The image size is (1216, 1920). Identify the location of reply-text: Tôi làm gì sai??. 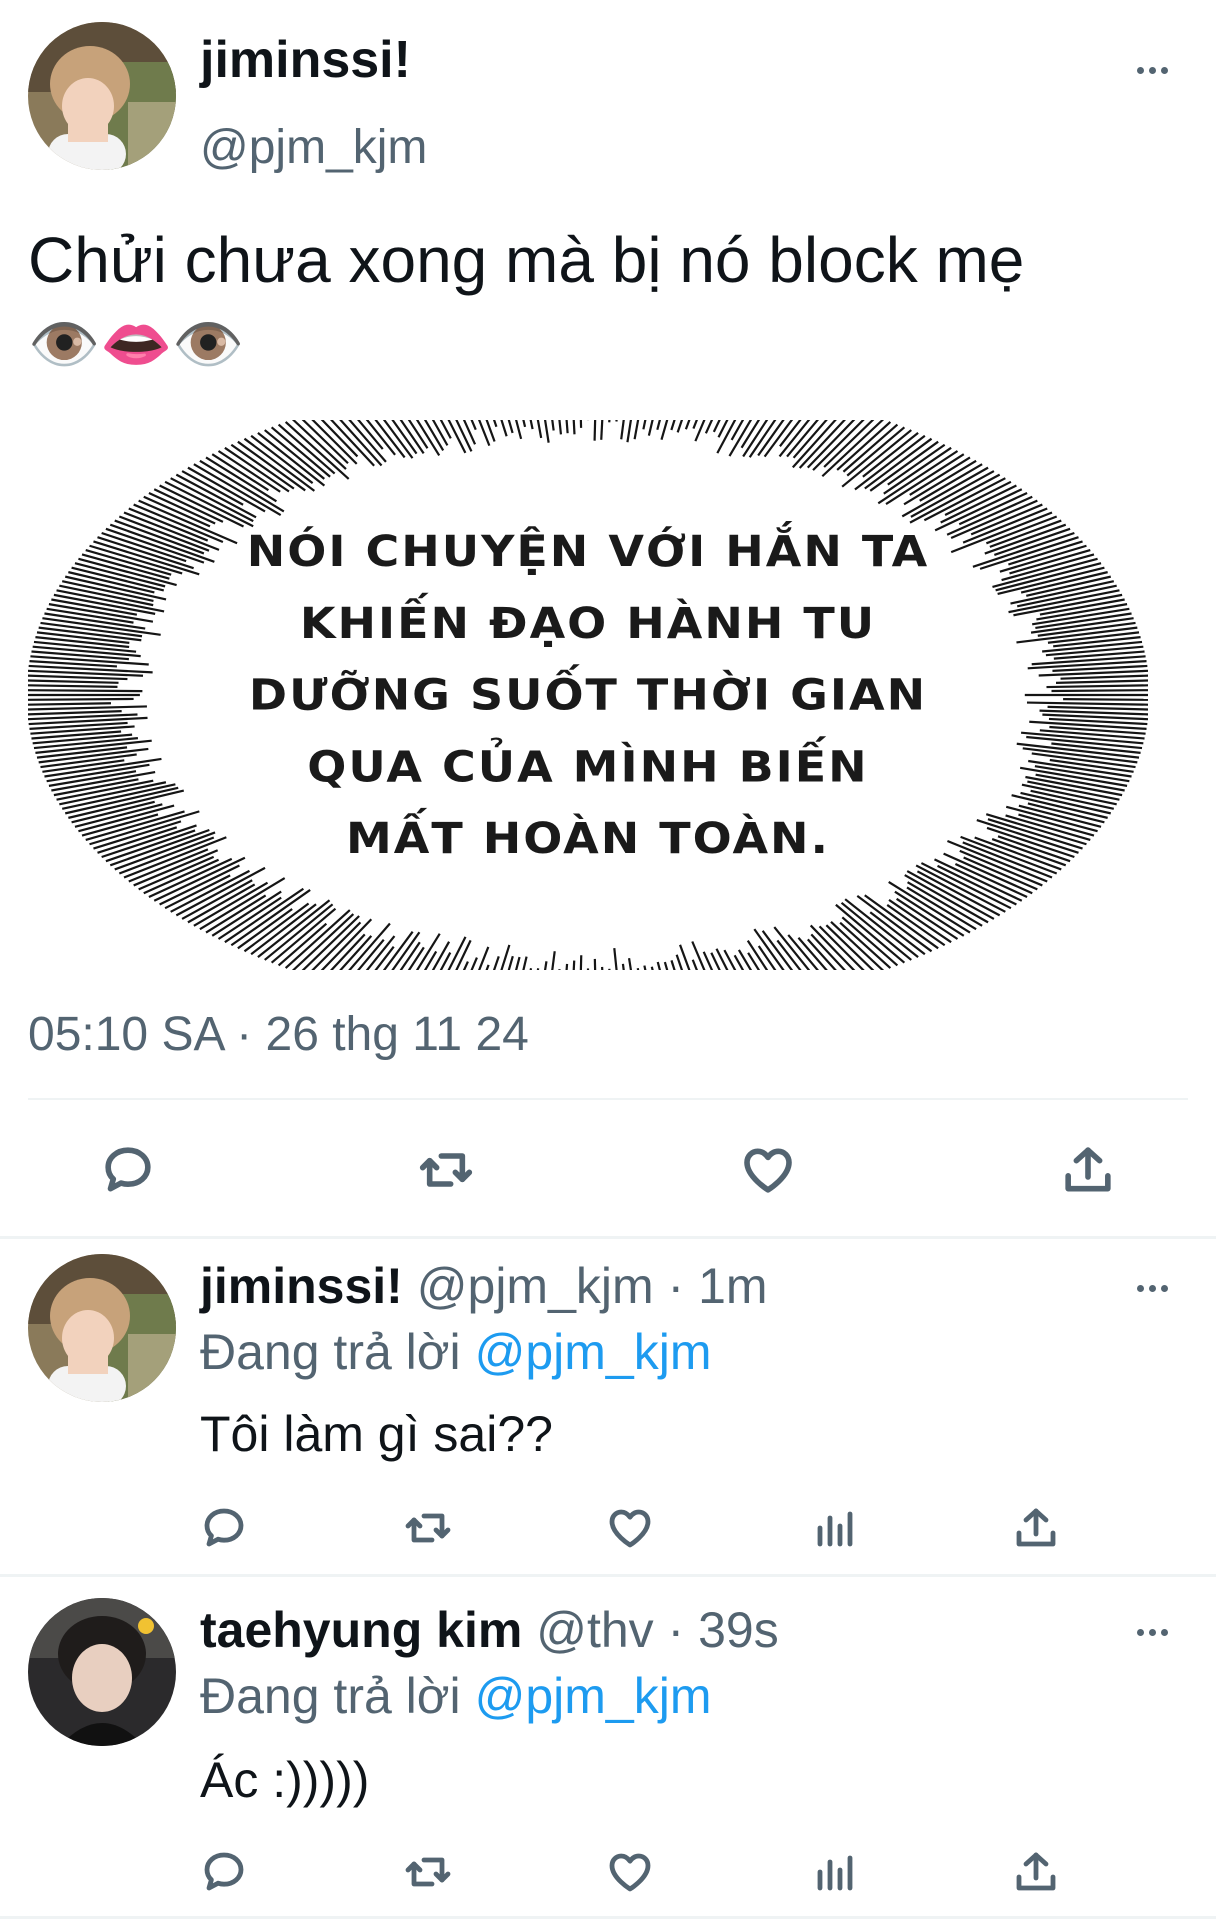
(376, 1434).